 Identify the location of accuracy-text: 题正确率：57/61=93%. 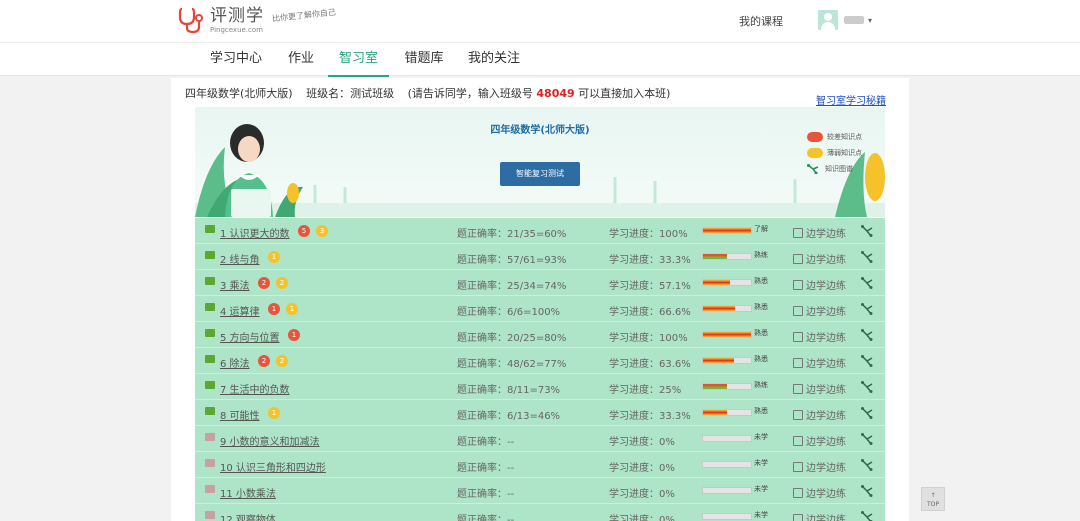
(512, 260).